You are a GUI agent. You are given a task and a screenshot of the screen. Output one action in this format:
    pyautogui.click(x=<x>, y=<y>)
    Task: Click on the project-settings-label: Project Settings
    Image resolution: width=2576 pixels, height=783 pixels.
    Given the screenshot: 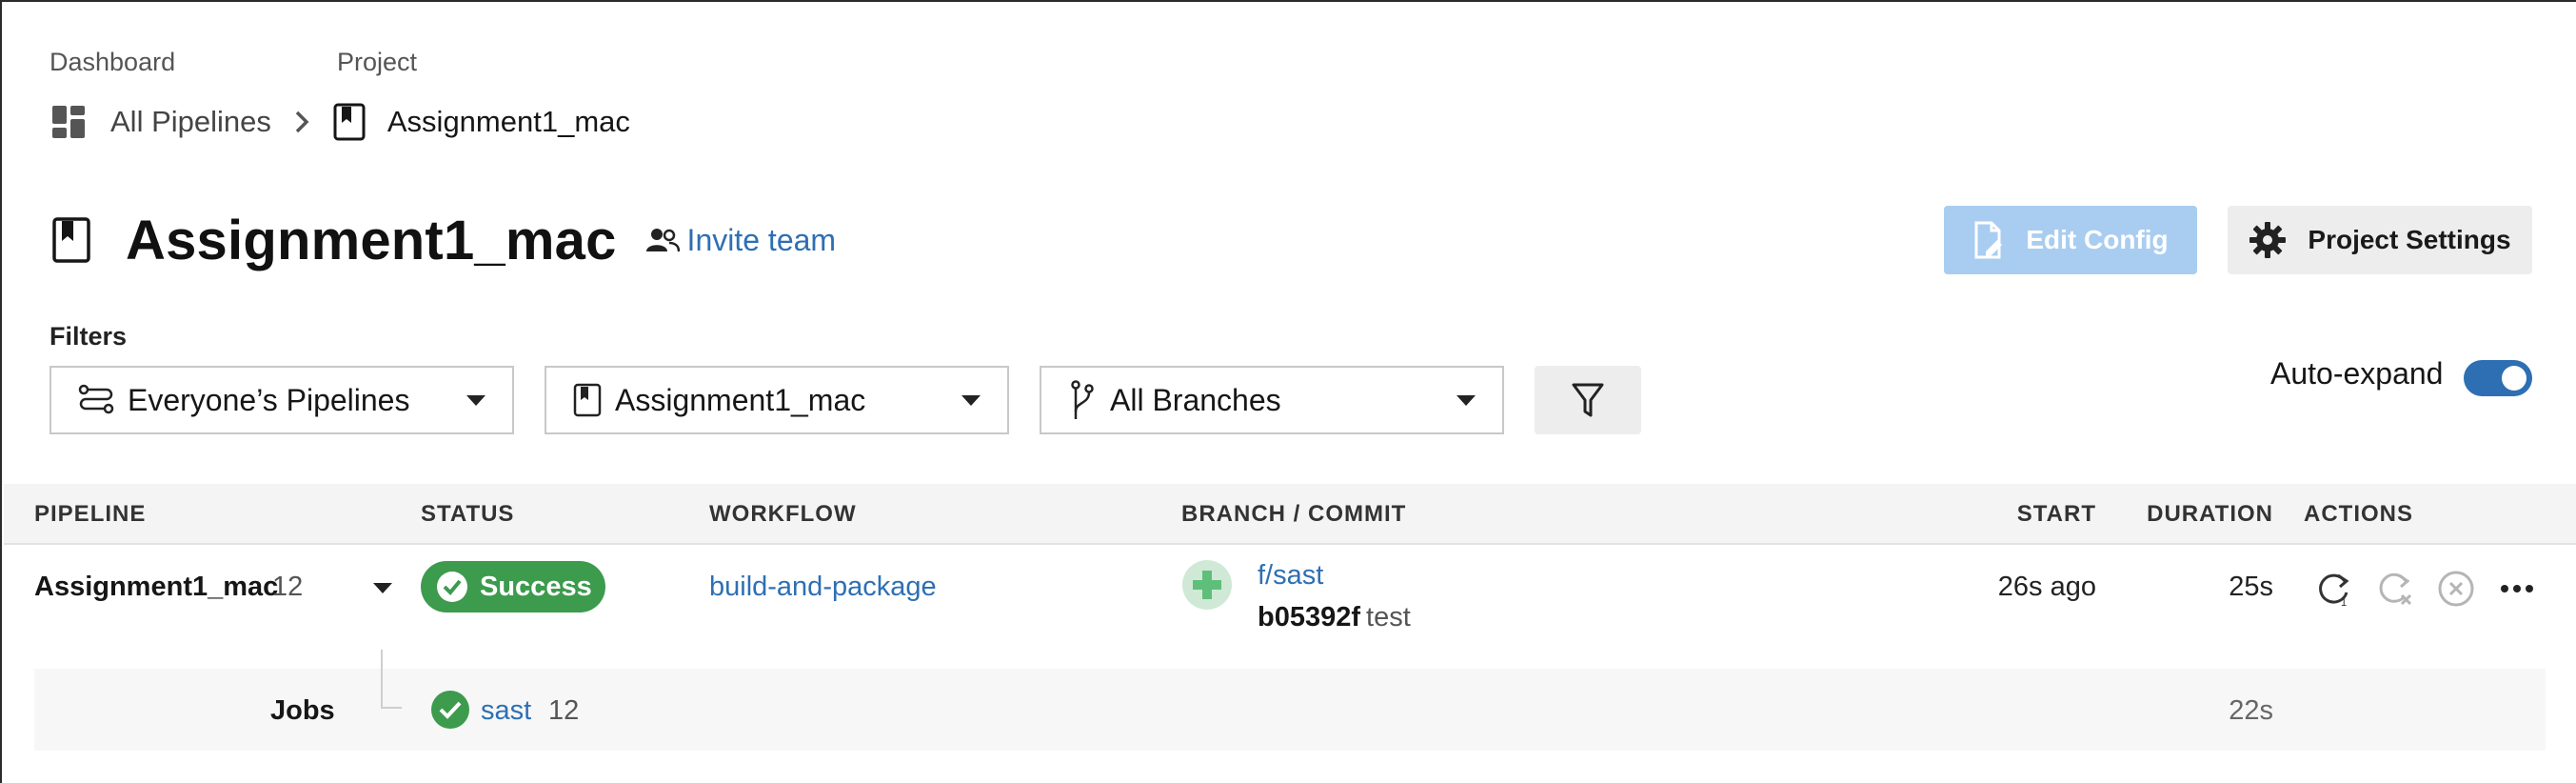 What is the action you would take?
    pyautogui.click(x=2409, y=239)
    